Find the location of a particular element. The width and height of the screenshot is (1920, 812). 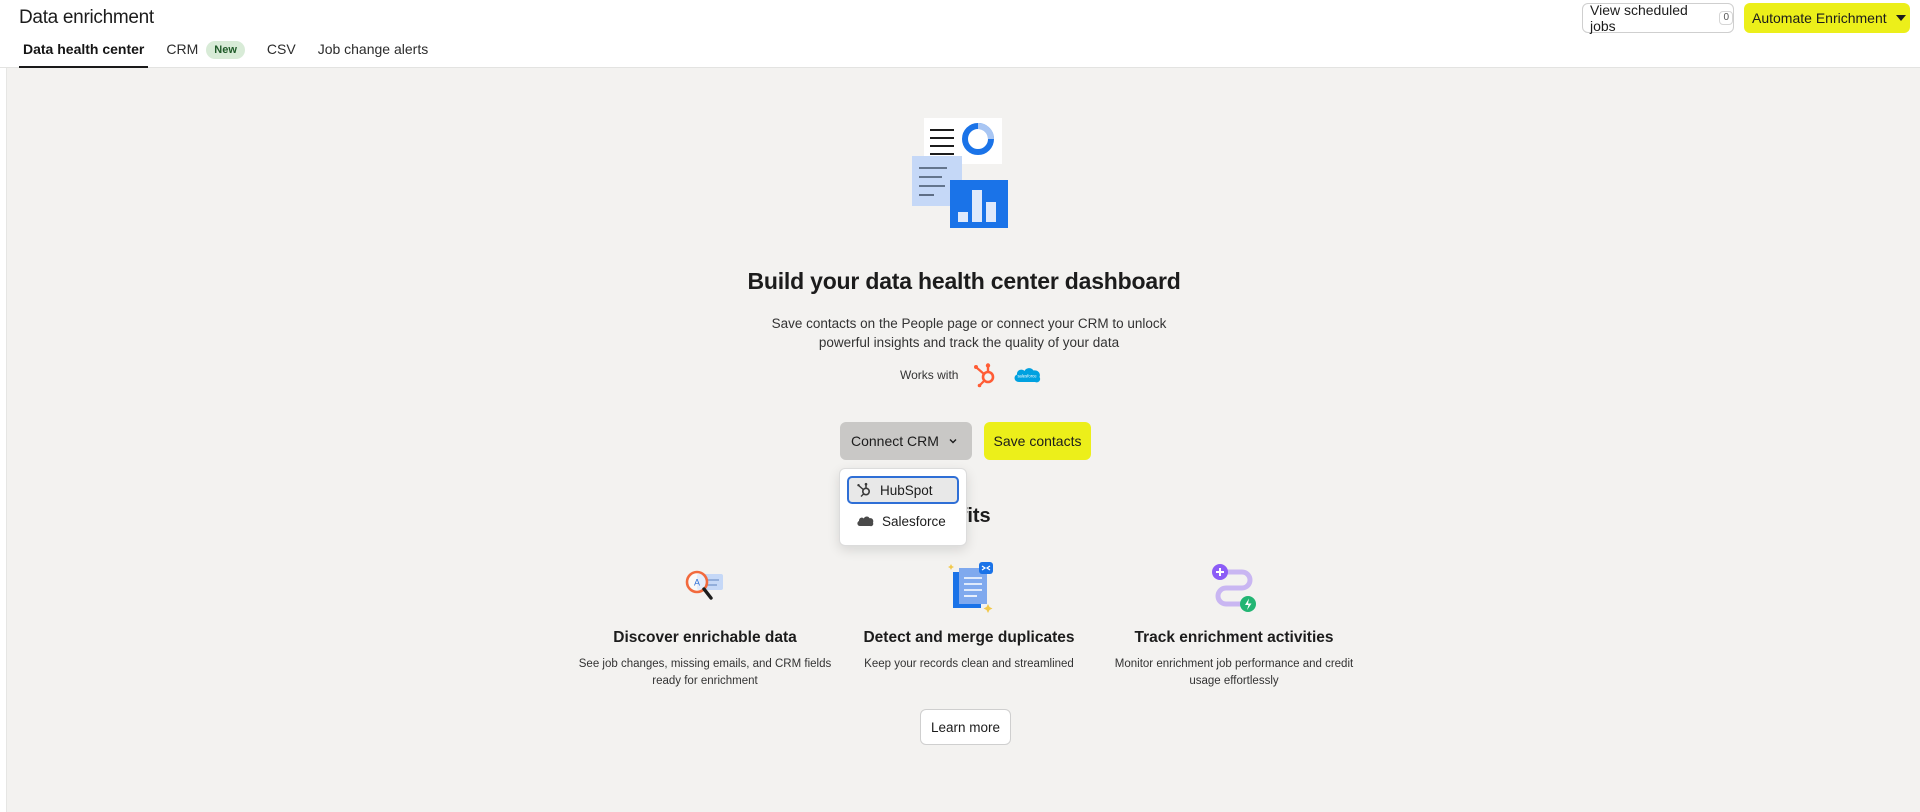

button-label: Automate Enrichment is located at coordinates (1819, 18).